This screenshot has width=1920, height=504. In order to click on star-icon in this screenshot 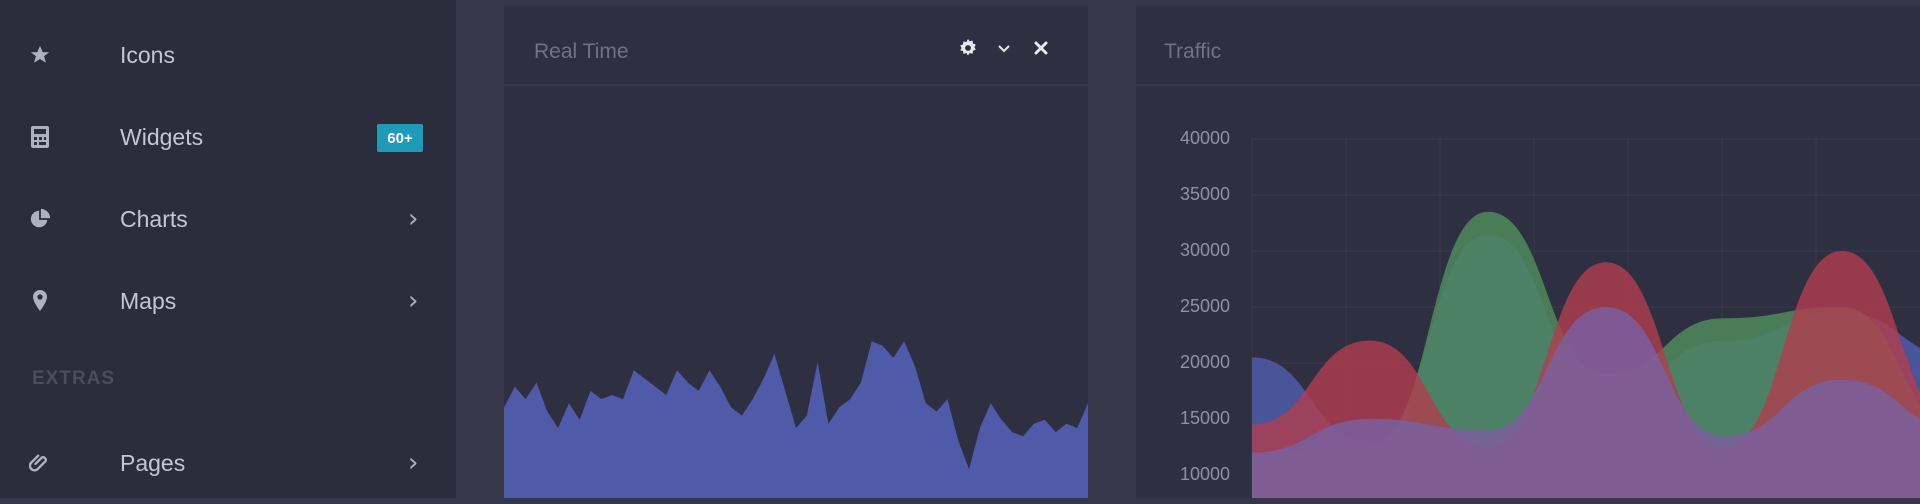, I will do `click(40, 55)`.